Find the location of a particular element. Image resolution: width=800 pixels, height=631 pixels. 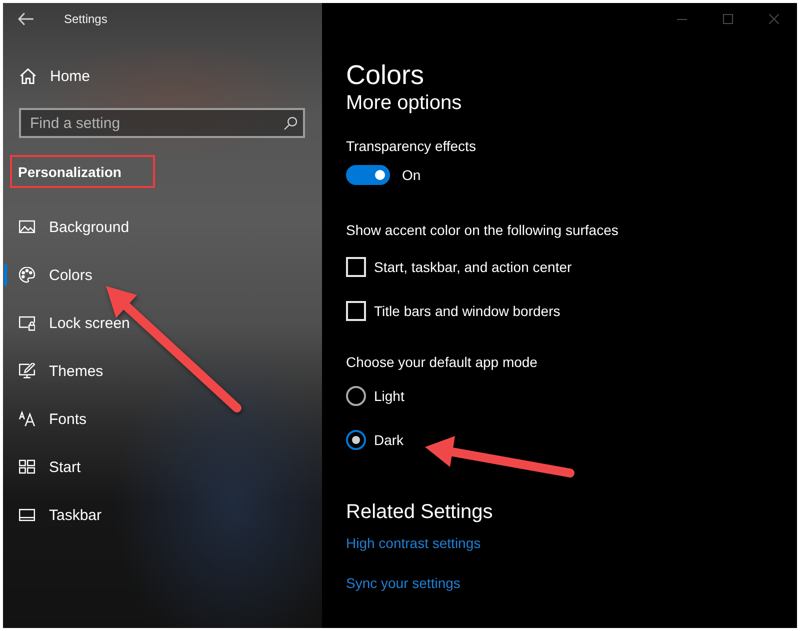

nav-item: Taskbar is located at coordinates (154, 515).